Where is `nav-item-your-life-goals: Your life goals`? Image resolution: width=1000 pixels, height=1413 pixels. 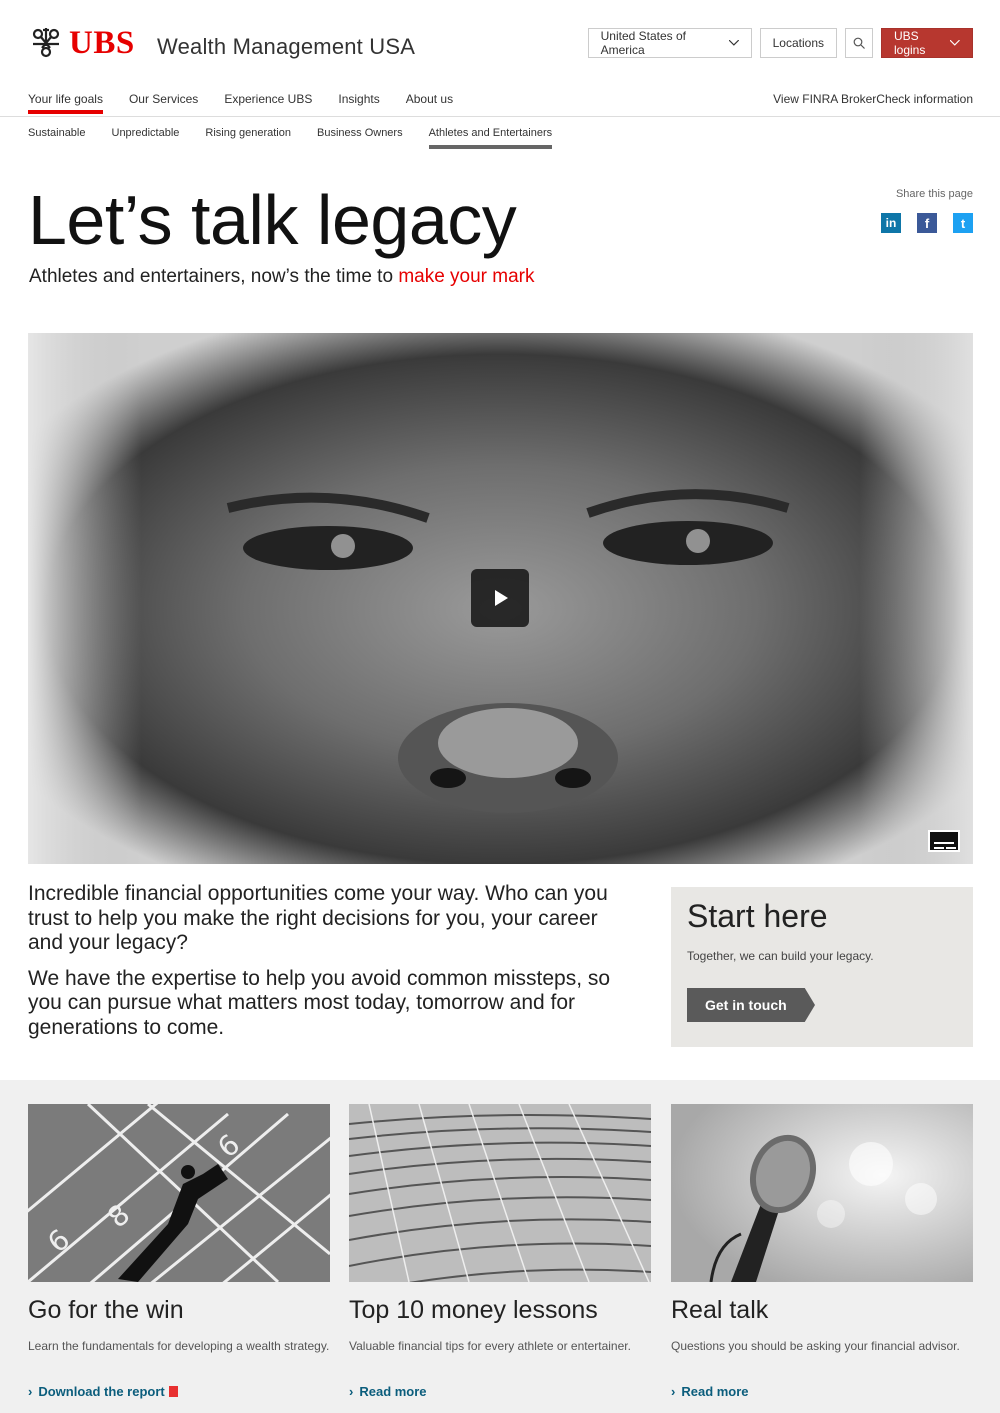
nav-item-your-life-goals: Your life goals is located at coordinates (65, 104).